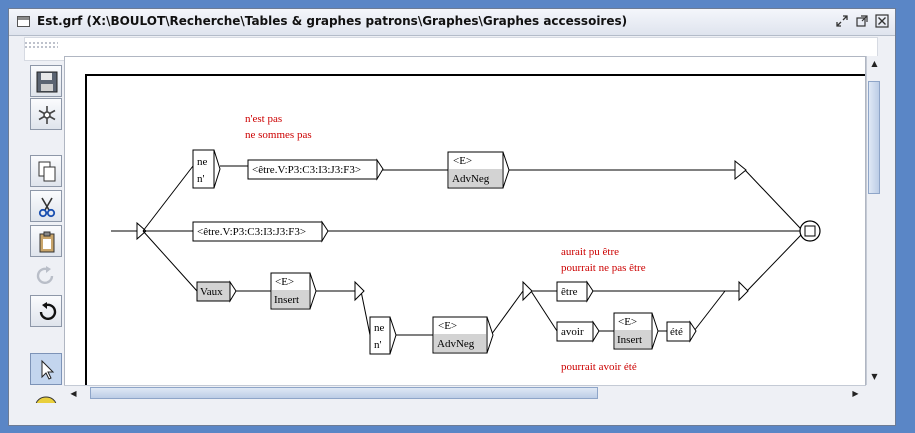 Image resolution: width=915 pixels, height=433 pixels. What do you see at coordinates (46, 276) in the screenshot?
I see `redo-button` at bounding box center [46, 276].